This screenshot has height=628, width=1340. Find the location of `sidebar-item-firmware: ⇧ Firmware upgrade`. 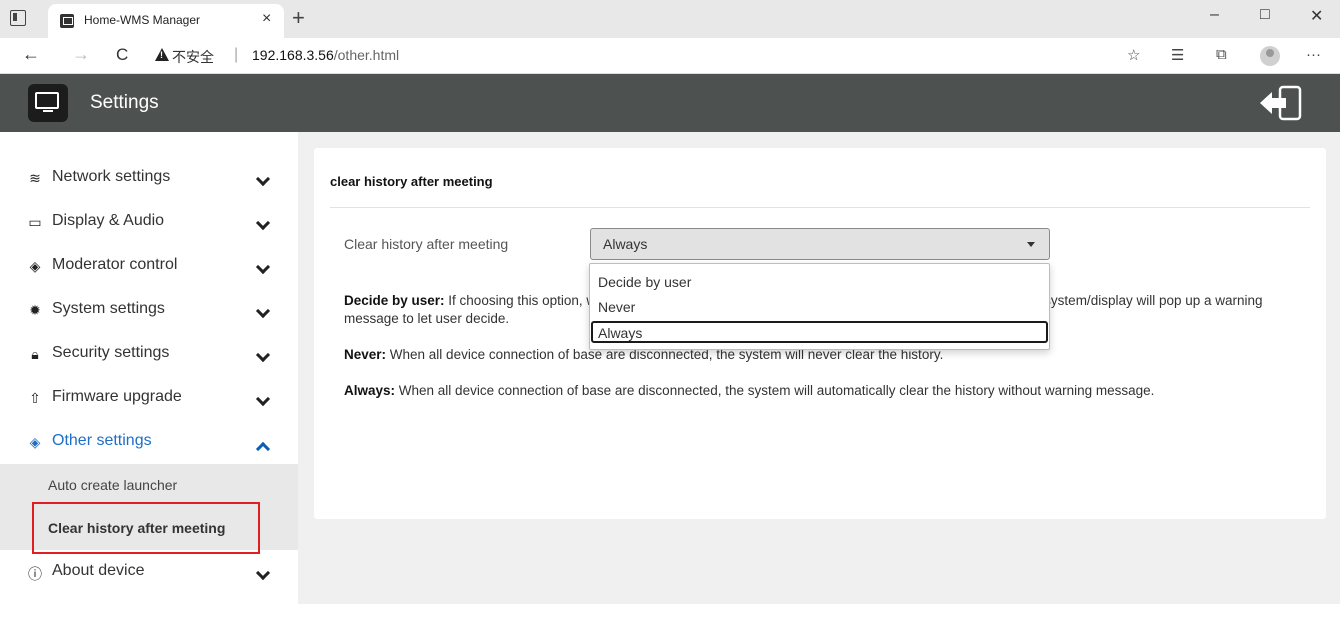

sidebar-item-firmware: ⇧ Firmware upgrade is located at coordinates (149, 398).